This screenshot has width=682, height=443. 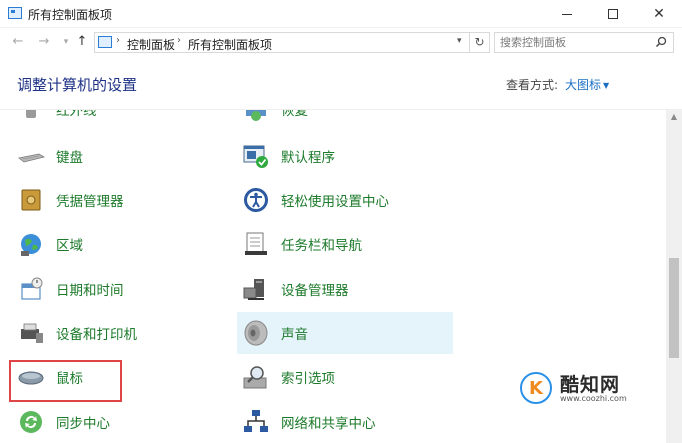 I want to click on accessibility-icon, so click(x=256, y=200).